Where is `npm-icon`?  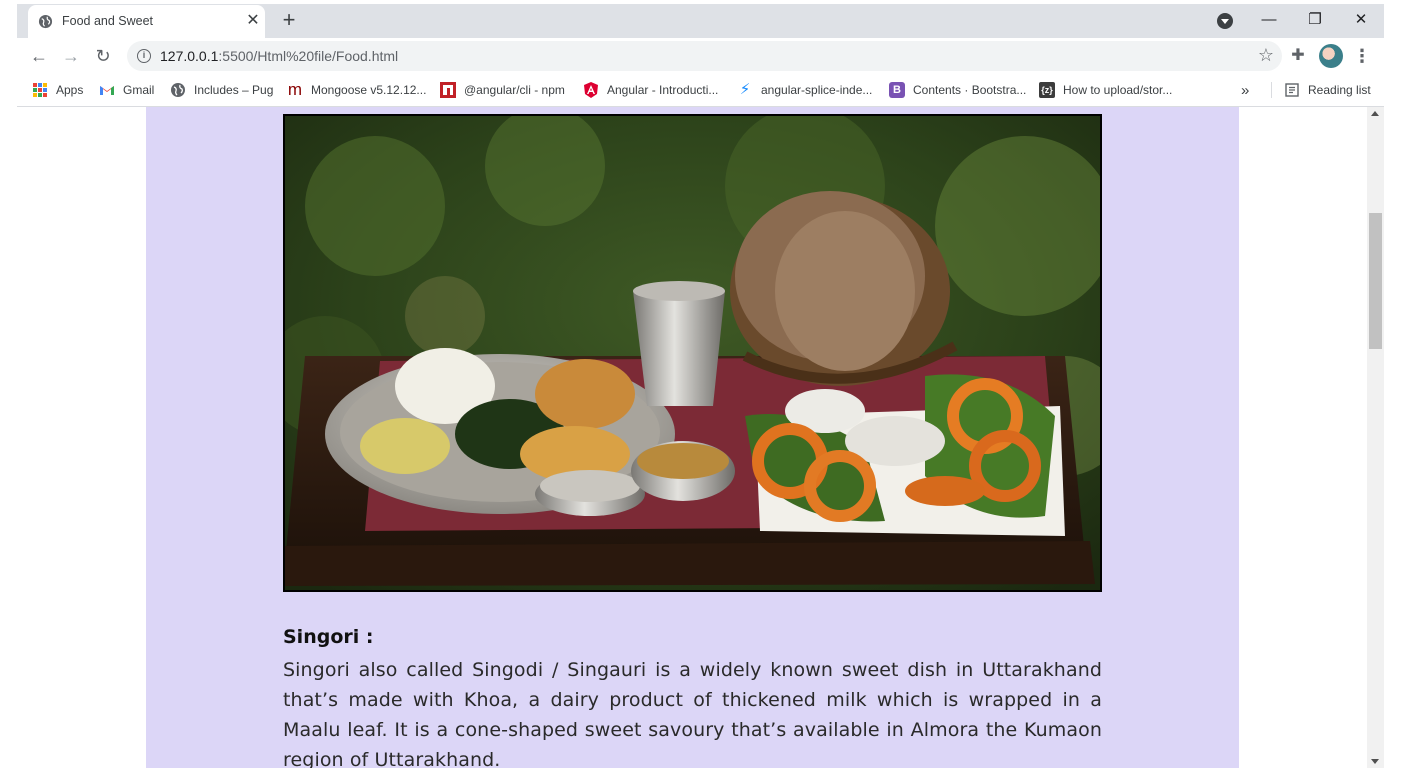
npm-icon is located at coordinates (448, 90).